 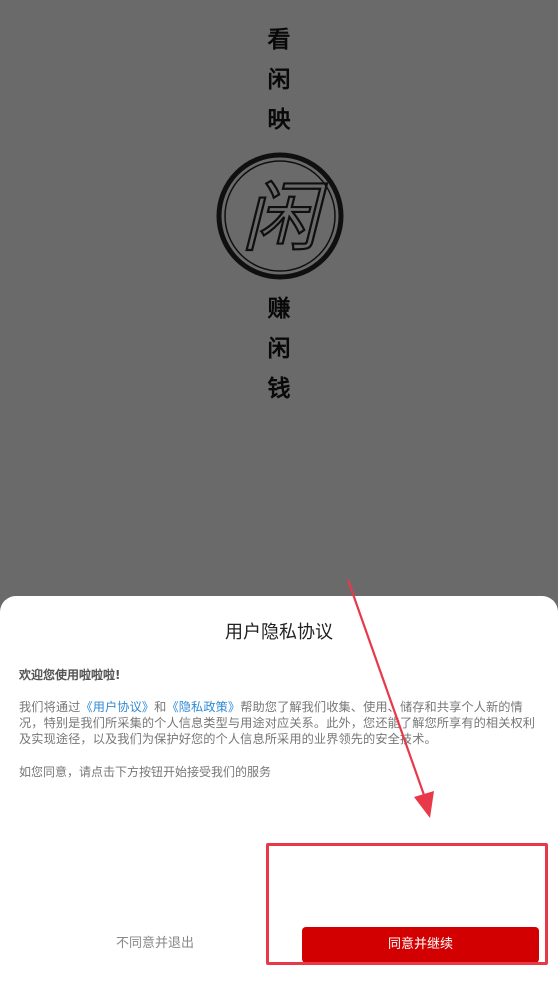 I want to click on dialog-title: 用户隐私协议, so click(x=279, y=632).